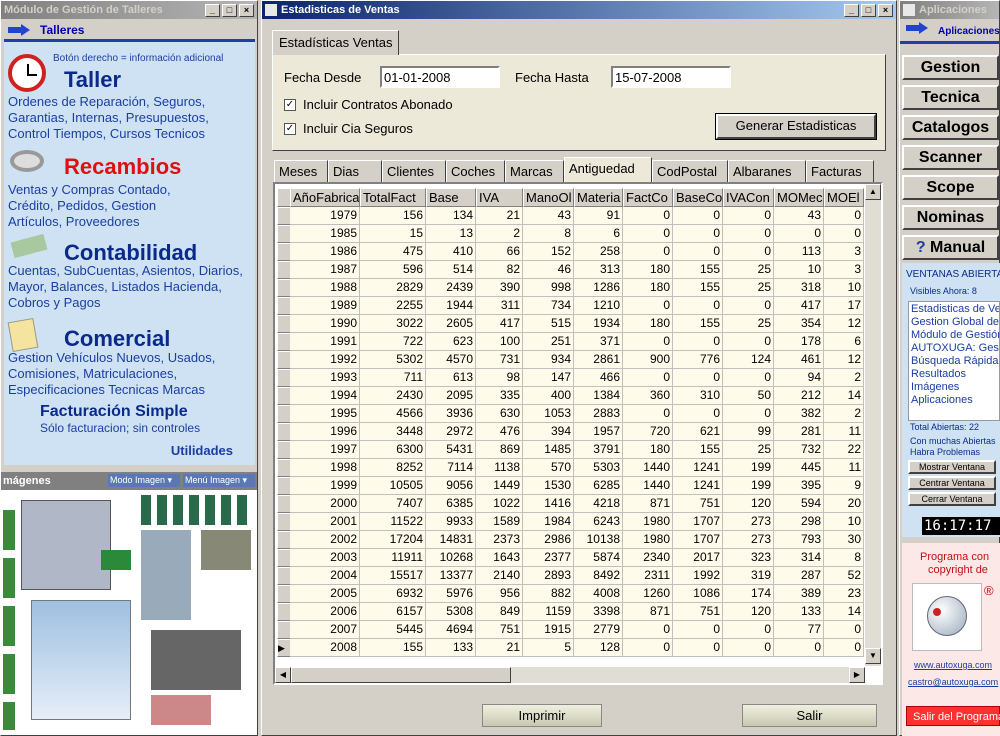  What do you see at coordinates (748, 432) in the screenshot?
I see `table-cell: 99` at bounding box center [748, 432].